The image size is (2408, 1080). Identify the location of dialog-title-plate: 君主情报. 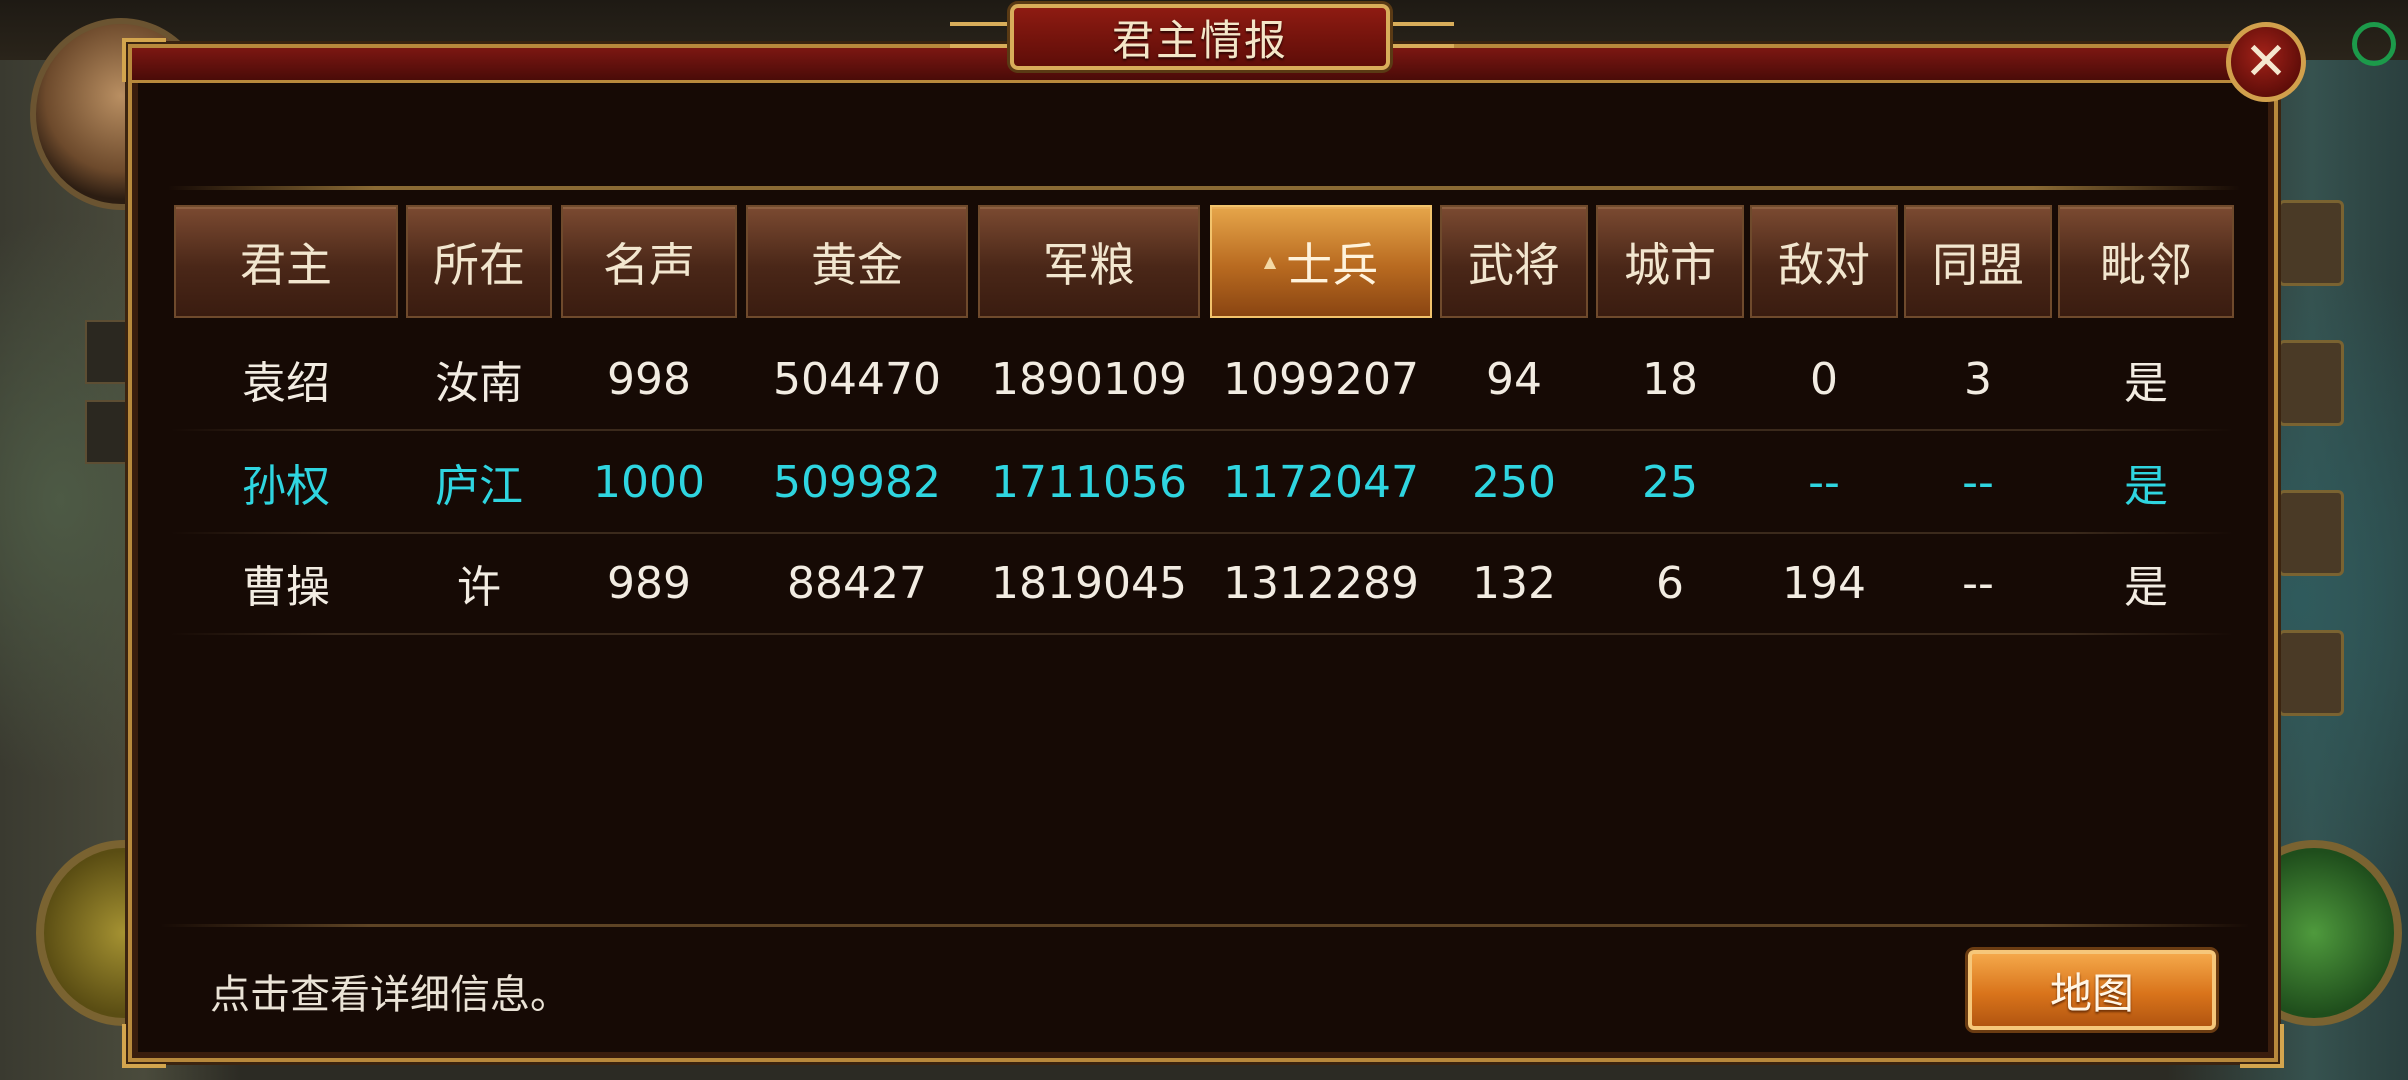
(1200, 37).